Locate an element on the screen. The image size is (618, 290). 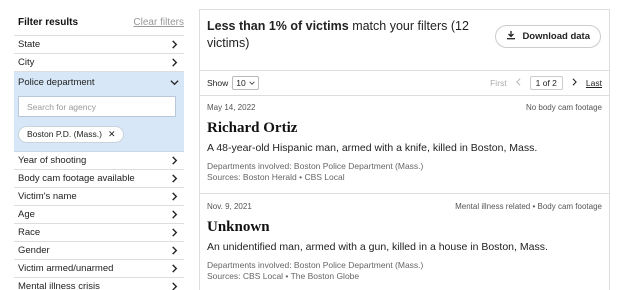
record-divider is located at coordinates (404, 193).